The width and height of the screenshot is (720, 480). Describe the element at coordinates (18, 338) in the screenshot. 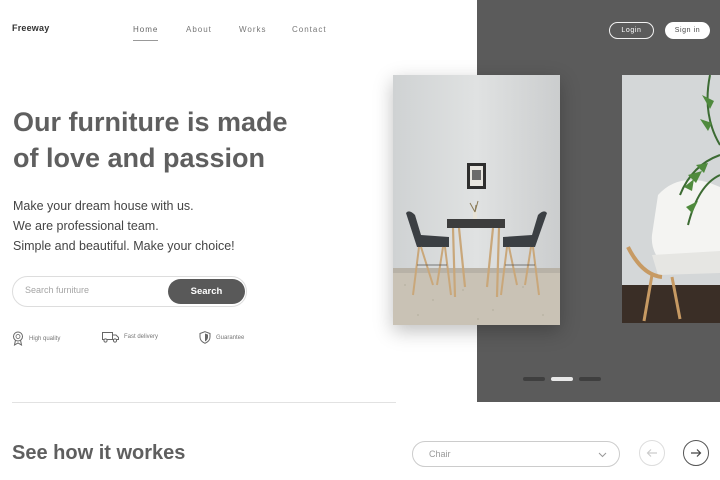

I see `medal-icon` at that location.